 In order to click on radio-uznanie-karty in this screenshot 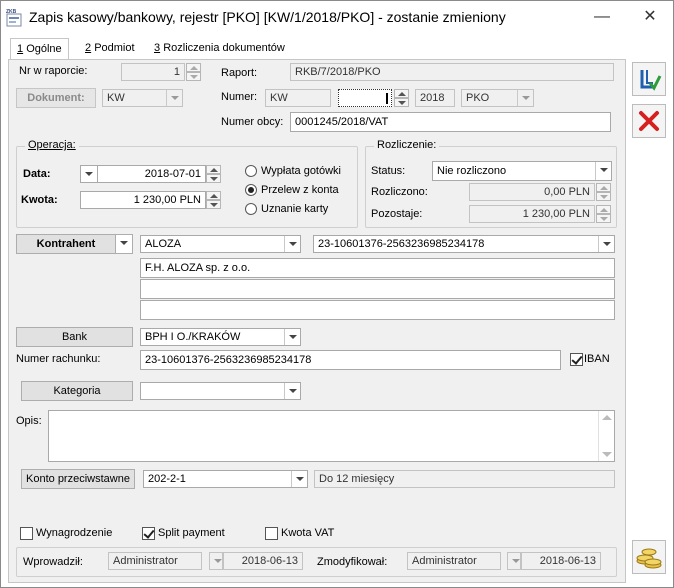, I will do `click(251, 209)`.